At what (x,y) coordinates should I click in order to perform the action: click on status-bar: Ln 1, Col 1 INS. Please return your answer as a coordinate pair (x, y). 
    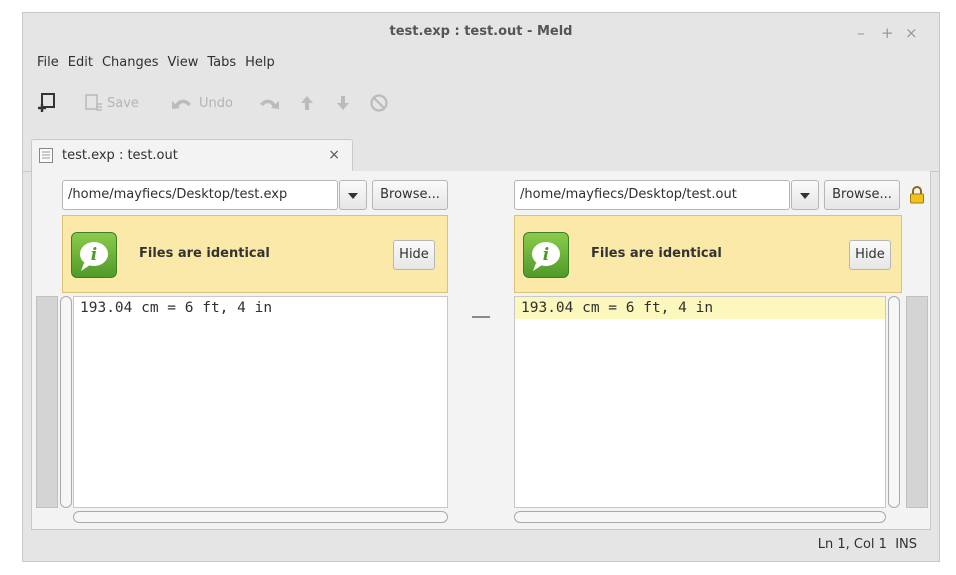
    Looking at the image, I should click on (481, 545).